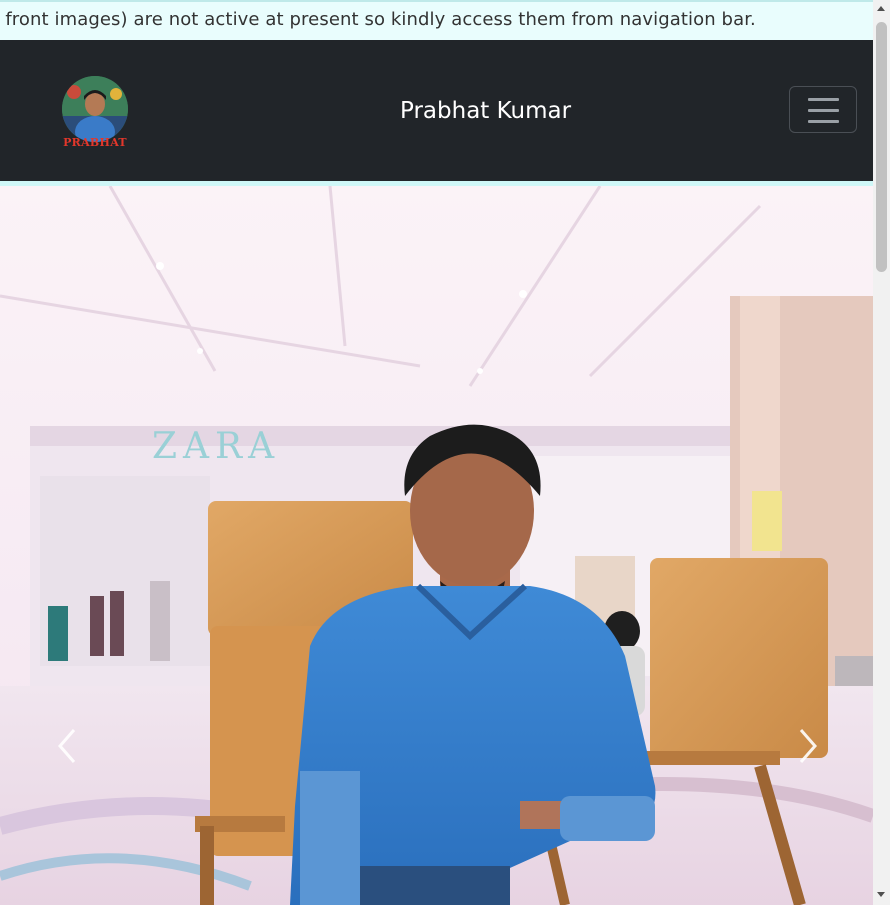 This screenshot has width=890, height=905. I want to click on chevron-left-icon, so click(67, 746).